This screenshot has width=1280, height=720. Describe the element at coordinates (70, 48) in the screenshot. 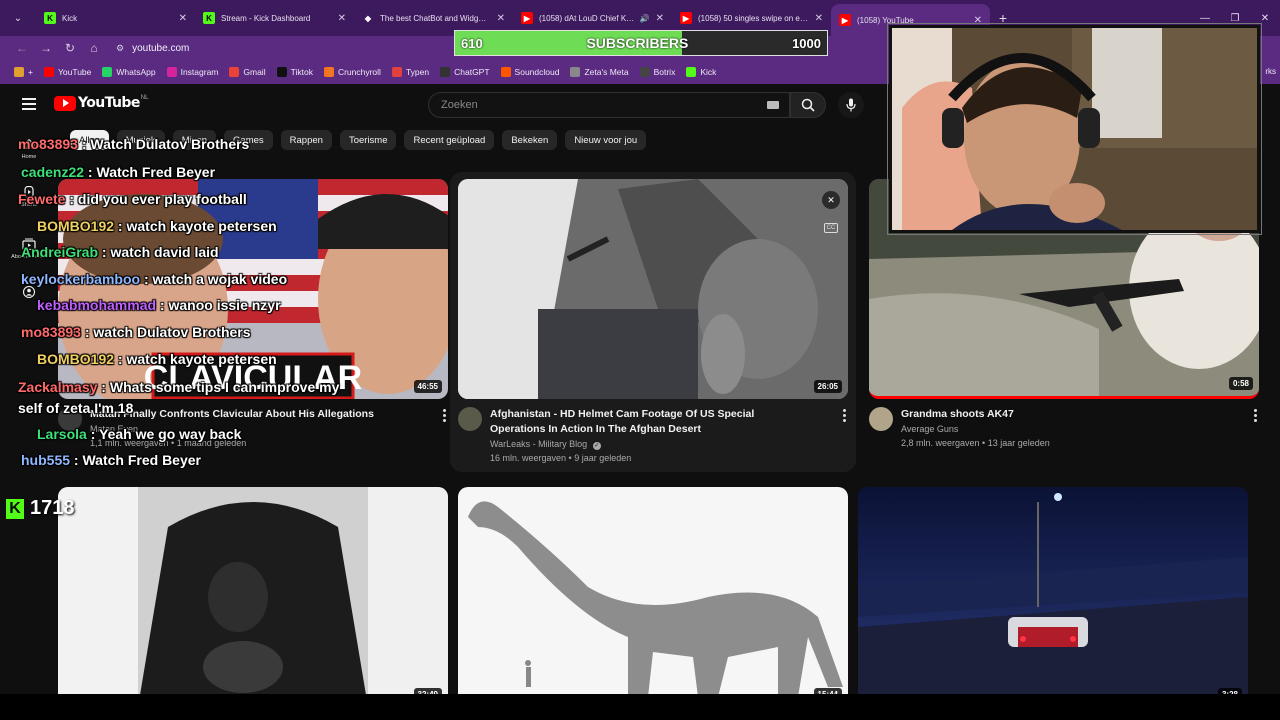

I see `reload-icon: ↻` at that location.